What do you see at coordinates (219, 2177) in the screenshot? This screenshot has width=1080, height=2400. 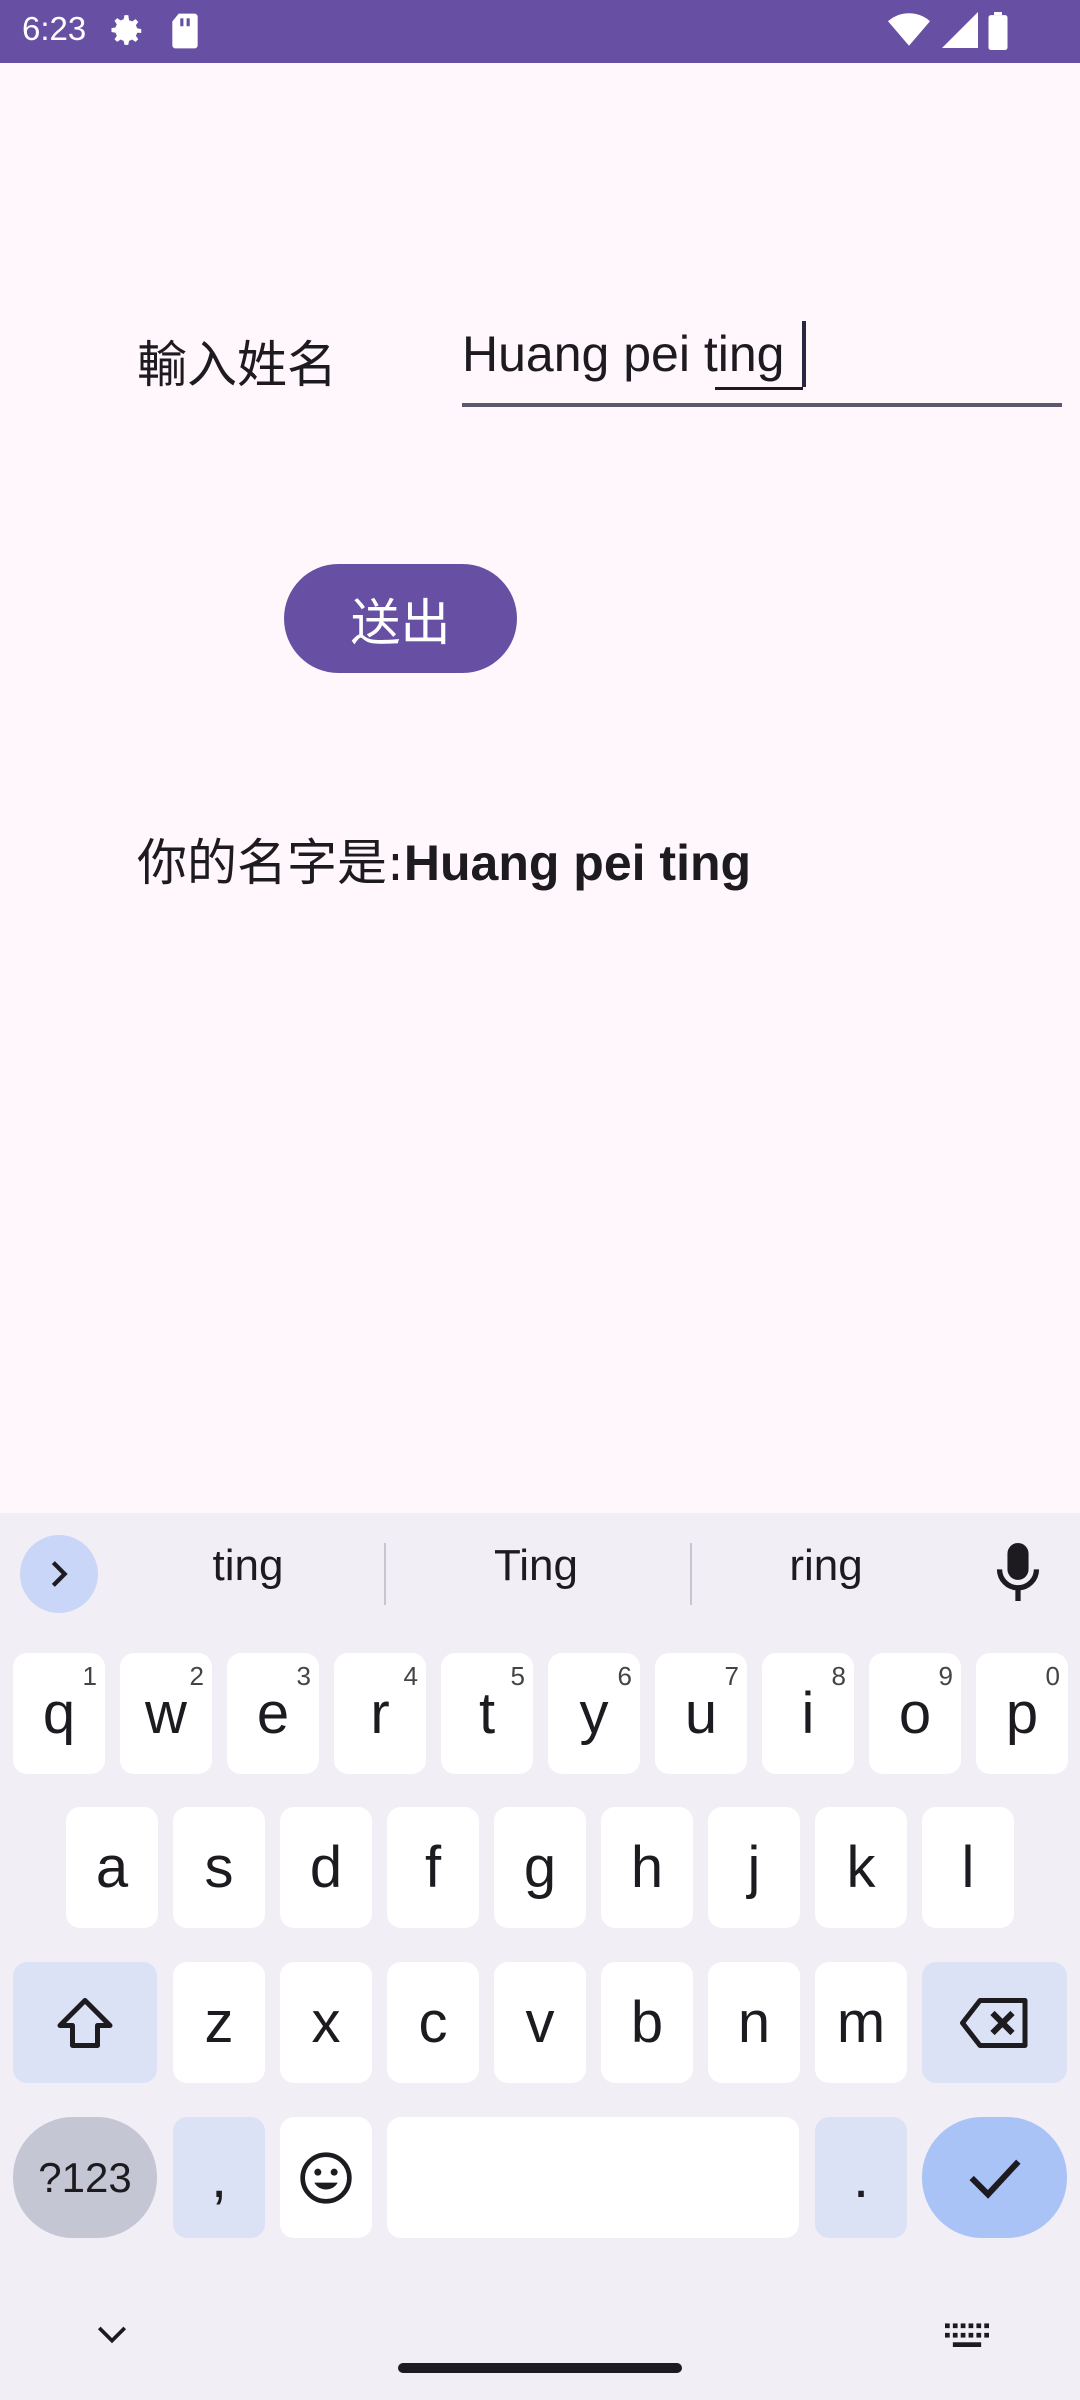 I see `comma-key: ,` at bounding box center [219, 2177].